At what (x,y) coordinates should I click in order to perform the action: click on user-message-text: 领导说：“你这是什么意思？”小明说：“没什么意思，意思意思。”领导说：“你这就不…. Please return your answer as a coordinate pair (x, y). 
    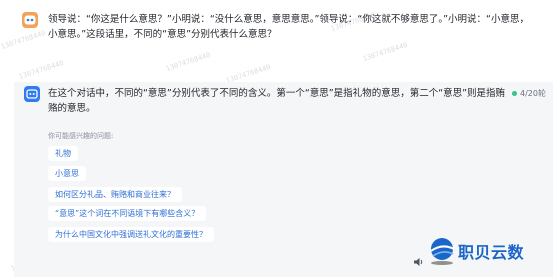
    Looking at the image, I should click on (288, 27).